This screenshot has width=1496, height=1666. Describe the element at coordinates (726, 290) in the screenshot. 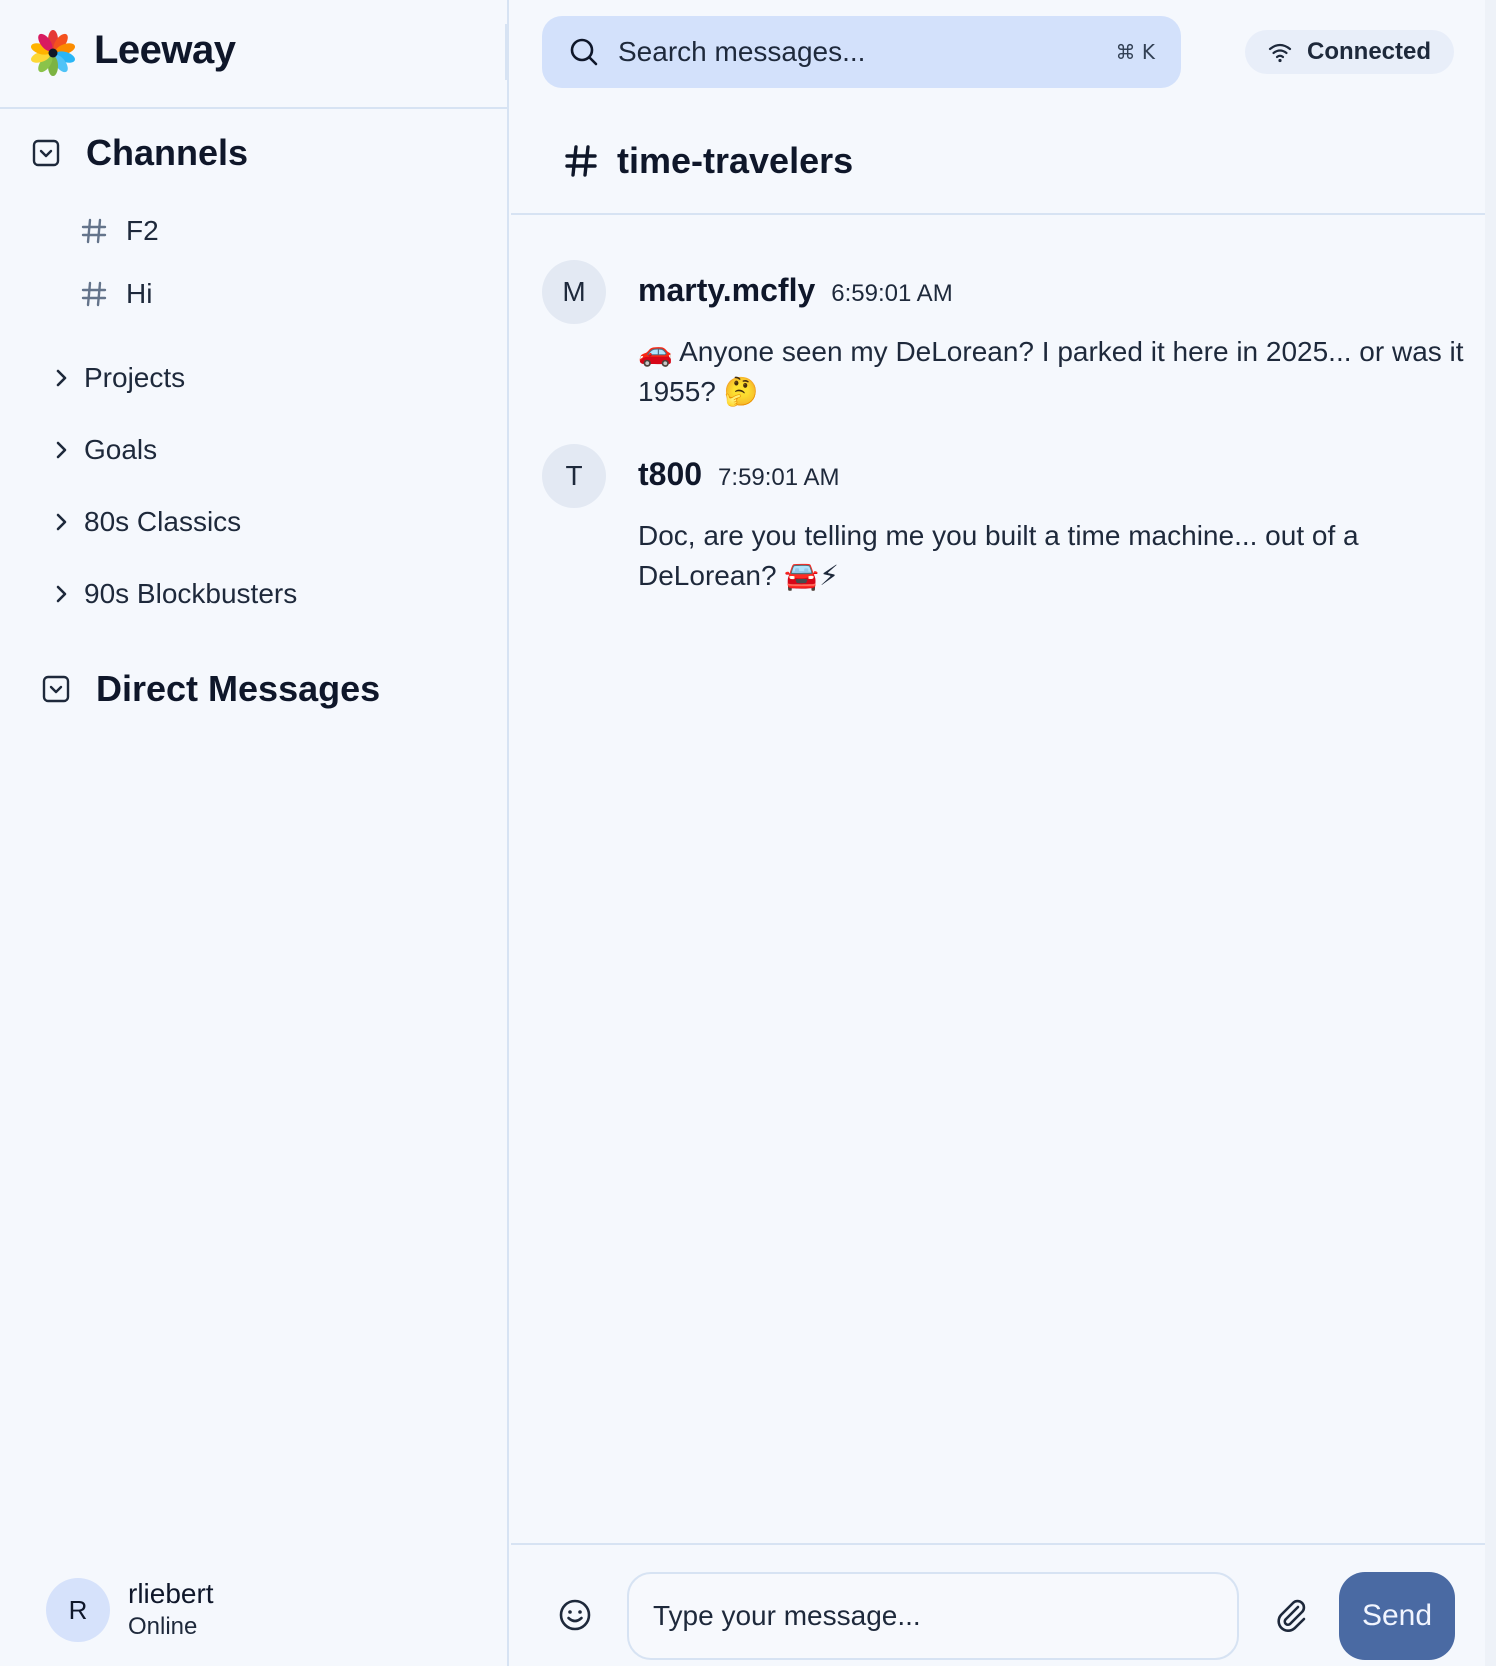

I see `message-author: marty.mcfly` at that location.